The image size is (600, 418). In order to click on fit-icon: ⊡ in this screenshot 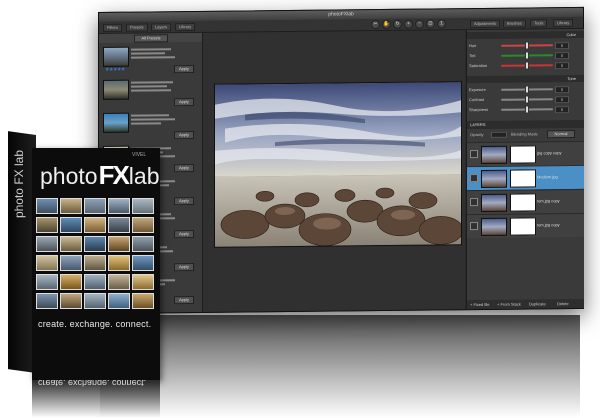, I will do `click(430, 24)`.